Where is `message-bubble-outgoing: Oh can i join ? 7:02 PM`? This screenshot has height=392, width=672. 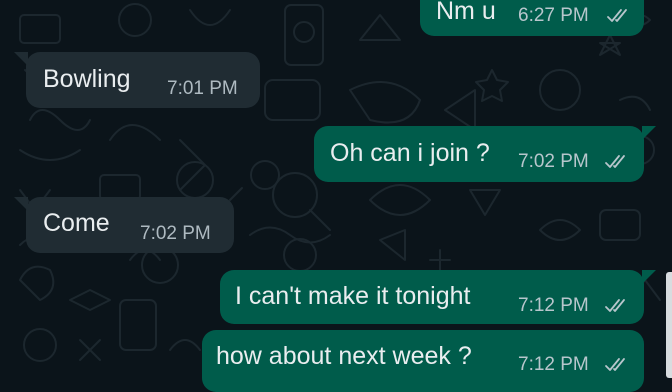 message-bubble-outgoing: Oh can i join ? 7:02 PM is located at coordinates (485, 154).